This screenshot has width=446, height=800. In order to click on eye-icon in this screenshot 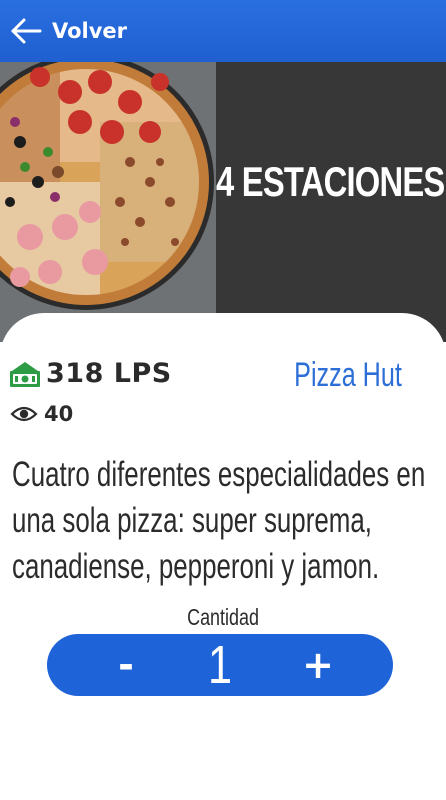, I will do `click(24, 414)`.